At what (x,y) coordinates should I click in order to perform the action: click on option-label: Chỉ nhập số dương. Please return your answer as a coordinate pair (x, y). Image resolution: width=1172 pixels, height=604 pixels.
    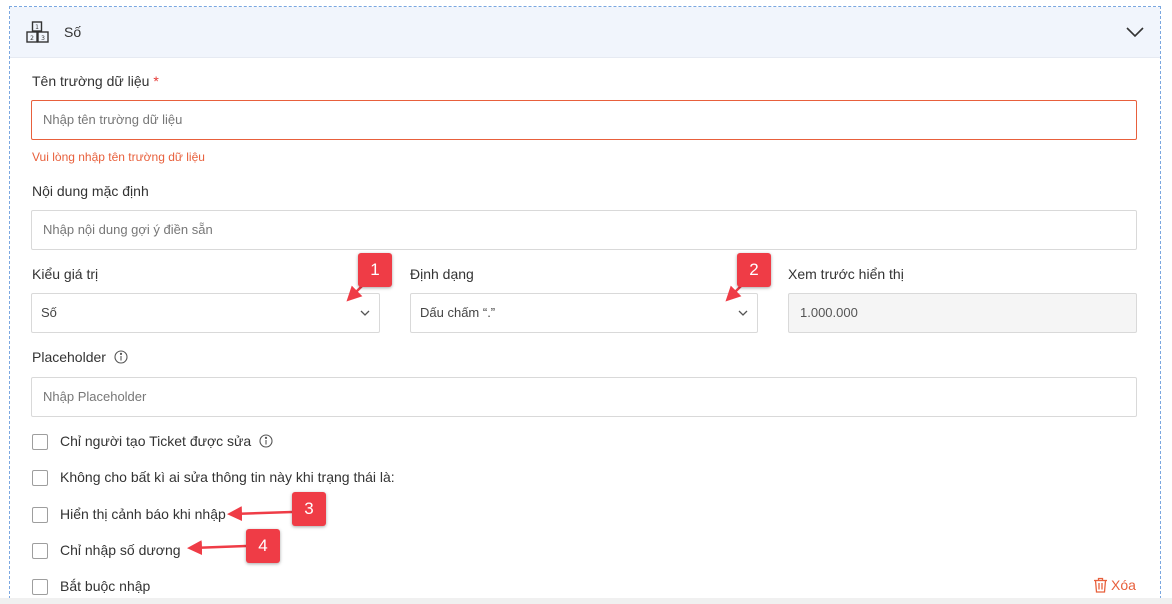
    Looking at the image, I should click on (120, 550).